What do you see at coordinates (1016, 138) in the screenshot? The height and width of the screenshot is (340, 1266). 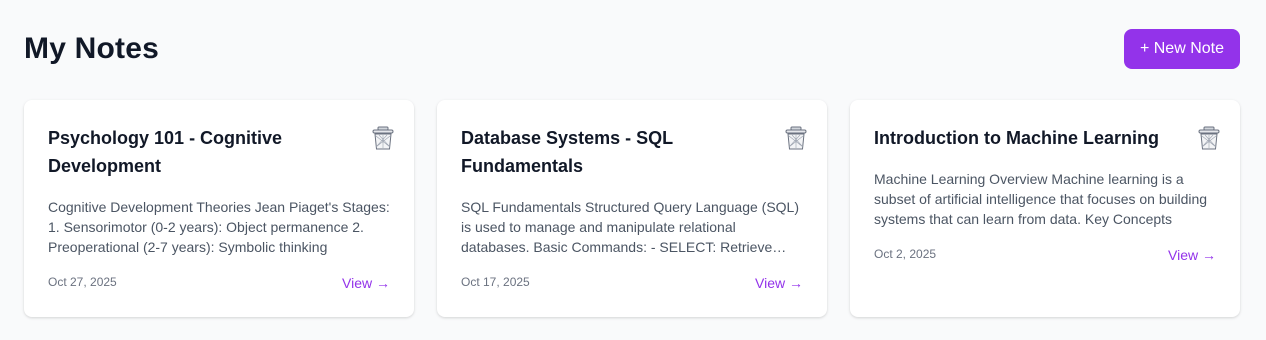 I see `note-title: Introduction to Machine Learning` at bounding box center [1016, 138].